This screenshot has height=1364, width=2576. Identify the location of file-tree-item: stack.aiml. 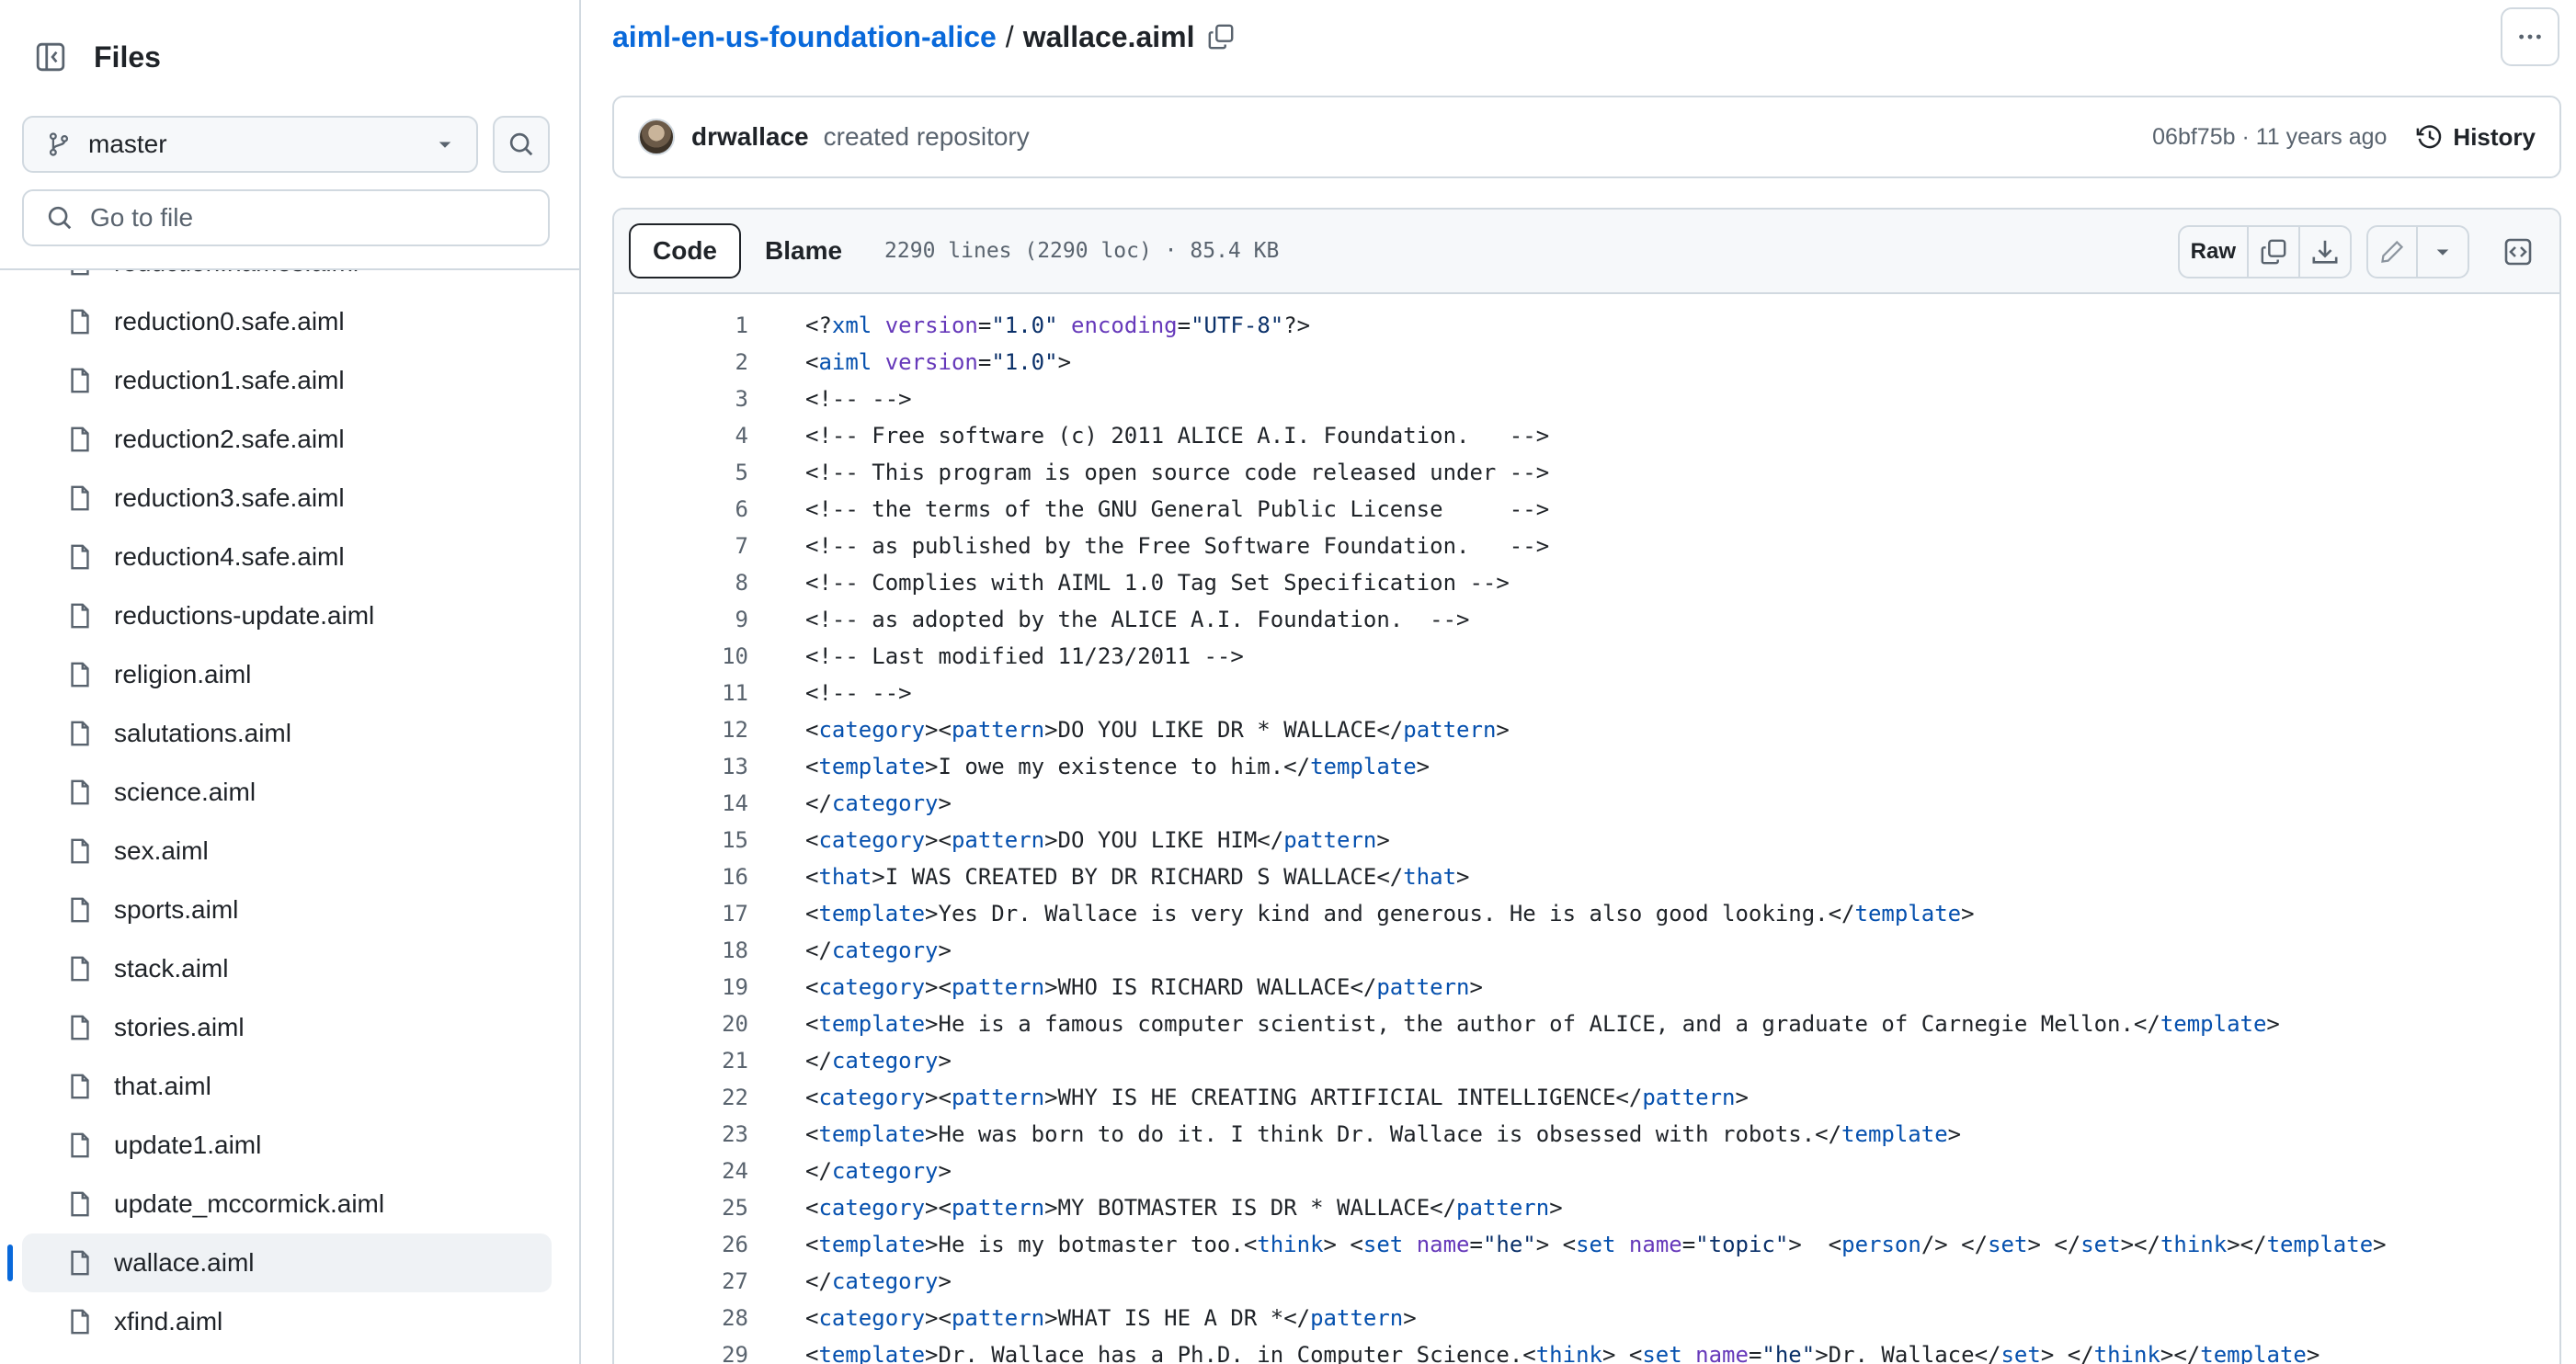
(287, 968).